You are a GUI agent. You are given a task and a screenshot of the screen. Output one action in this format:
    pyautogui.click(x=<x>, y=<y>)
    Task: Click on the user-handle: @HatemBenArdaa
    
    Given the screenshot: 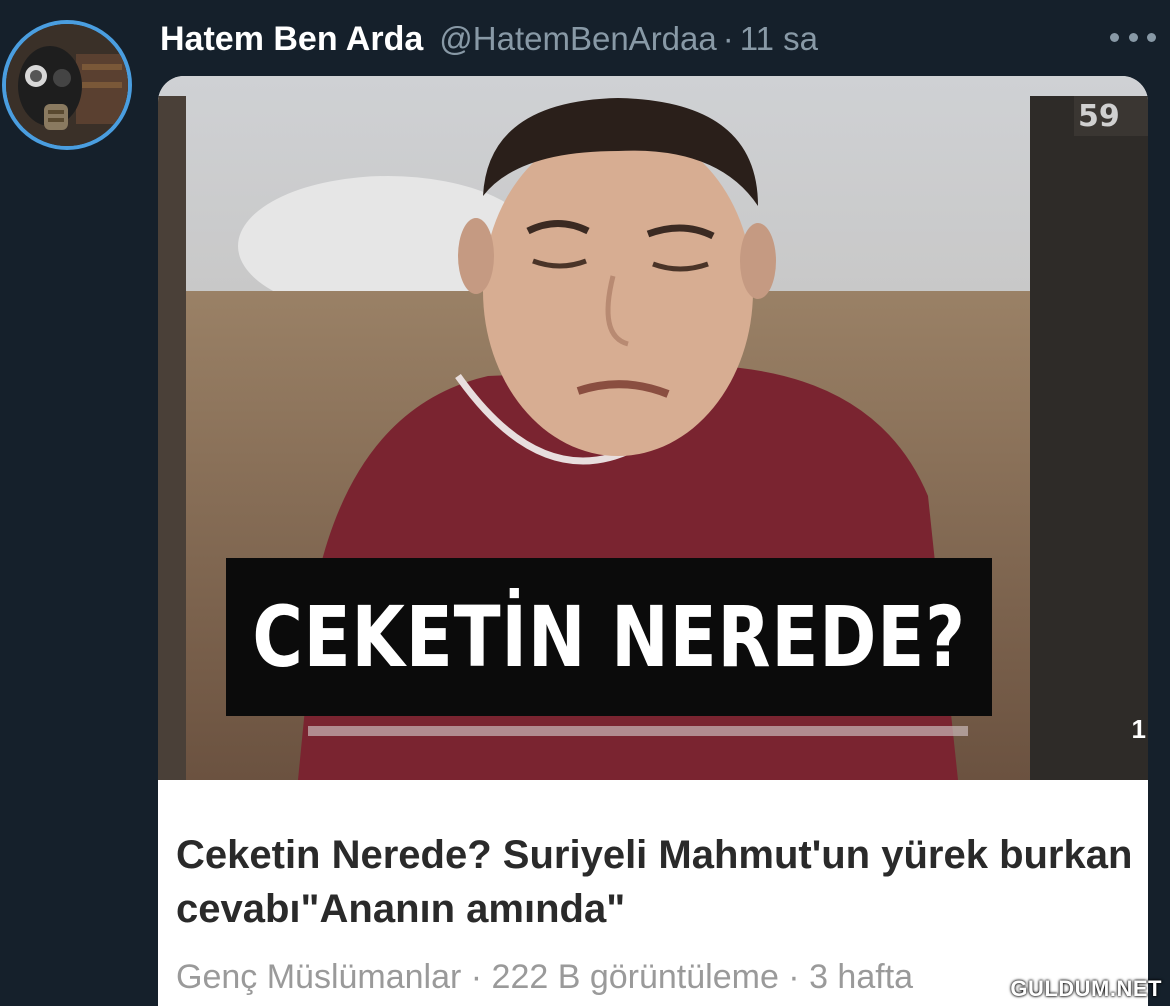 What is the action you would take?
    pyautogui.click(x=577, y=39)
    